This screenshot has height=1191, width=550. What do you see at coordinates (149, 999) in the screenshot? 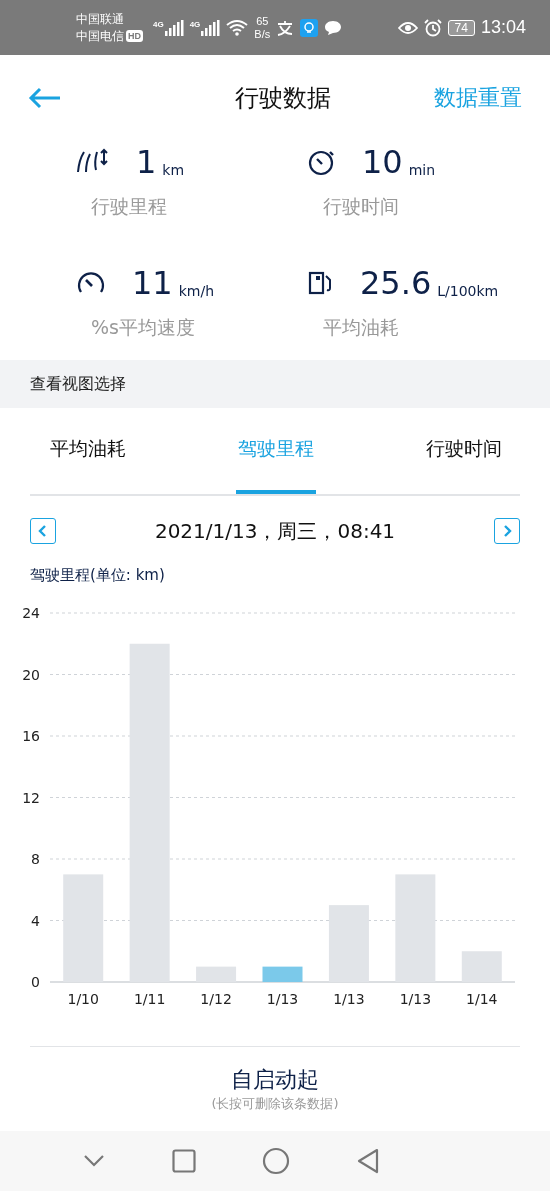
I see `x-tick-label: 1/11` at bounding box center [149, 999].